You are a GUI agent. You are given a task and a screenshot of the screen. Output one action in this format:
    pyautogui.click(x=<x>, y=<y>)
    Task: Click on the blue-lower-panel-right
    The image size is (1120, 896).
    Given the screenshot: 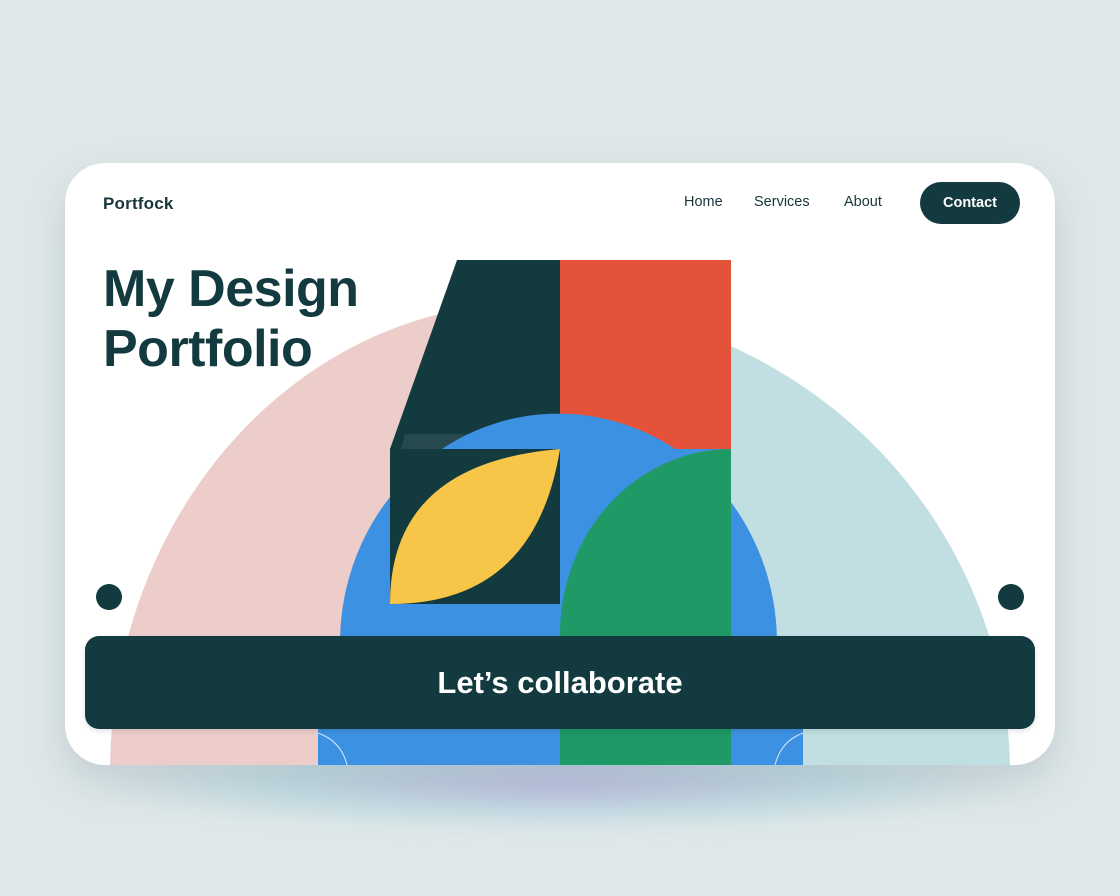 What is the action you would take?
    pyautogui.click(x=767, y=744)
    